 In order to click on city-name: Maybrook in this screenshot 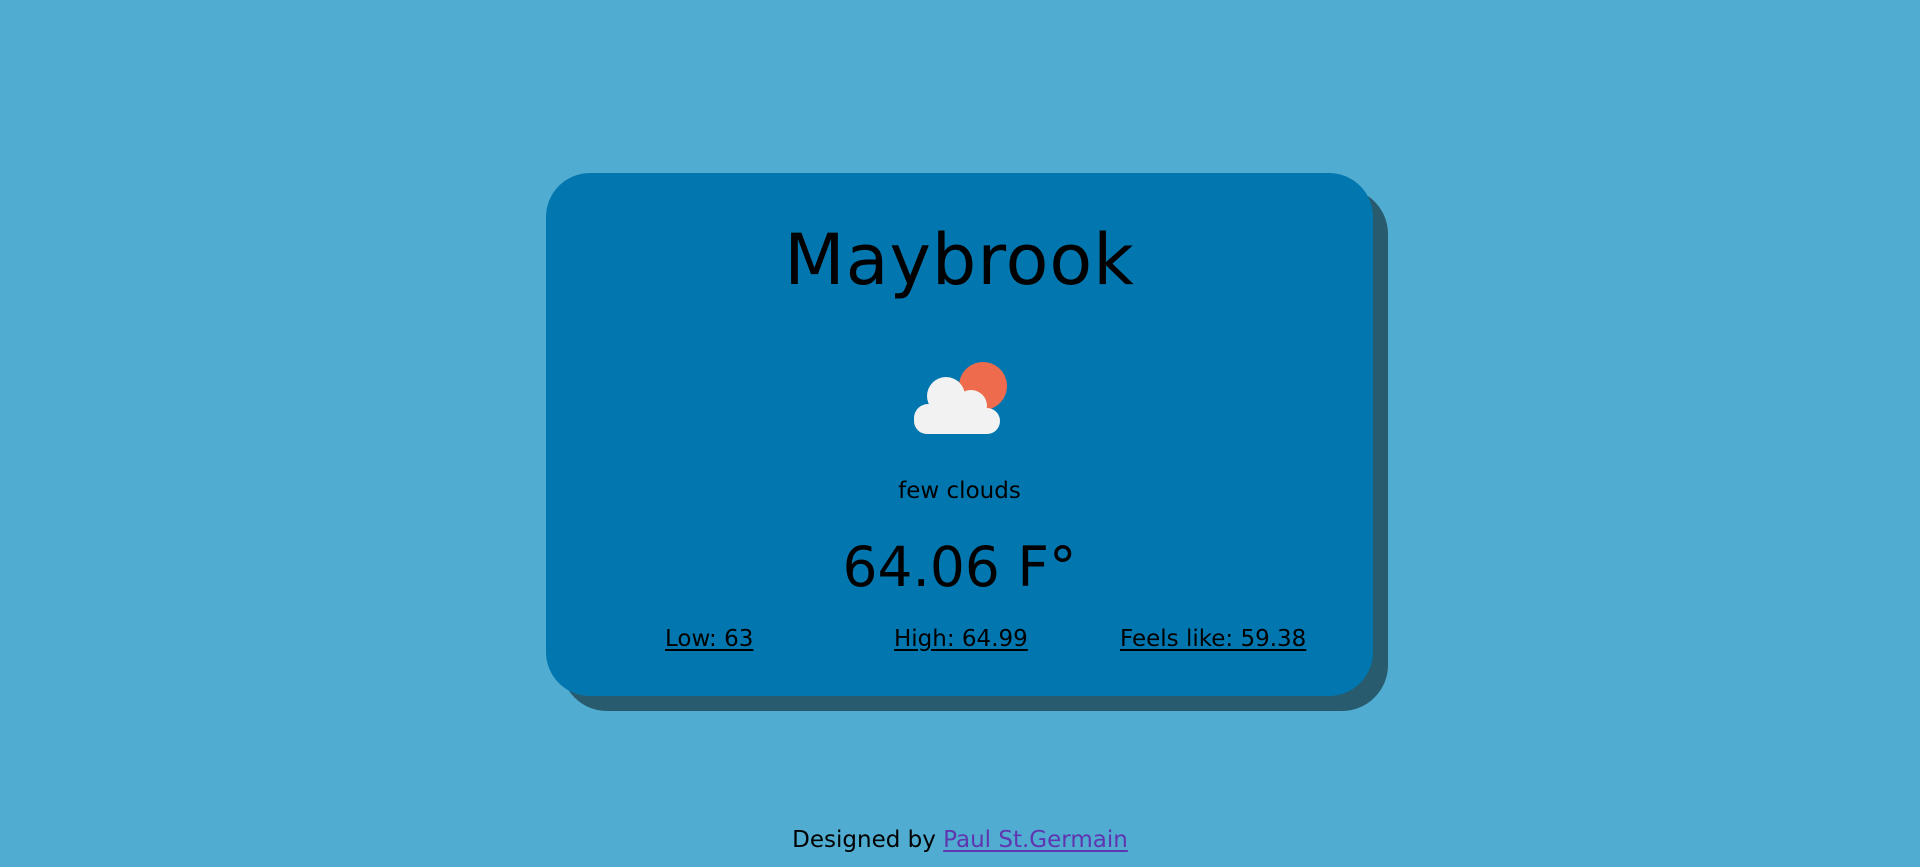, I will do `click(959, 260)`.